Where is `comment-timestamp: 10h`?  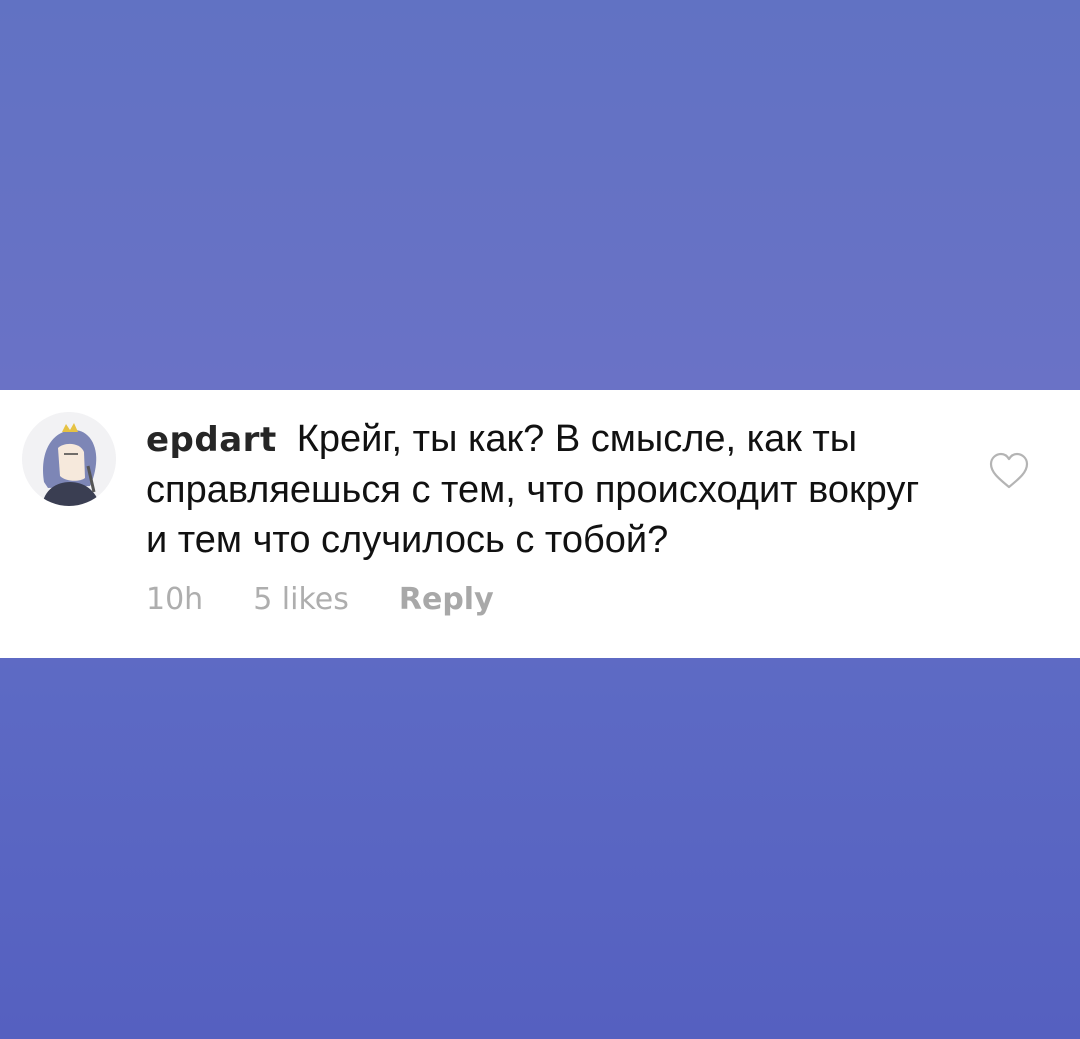 comment-timestamp: 10h is located at coordinates (175, 599).